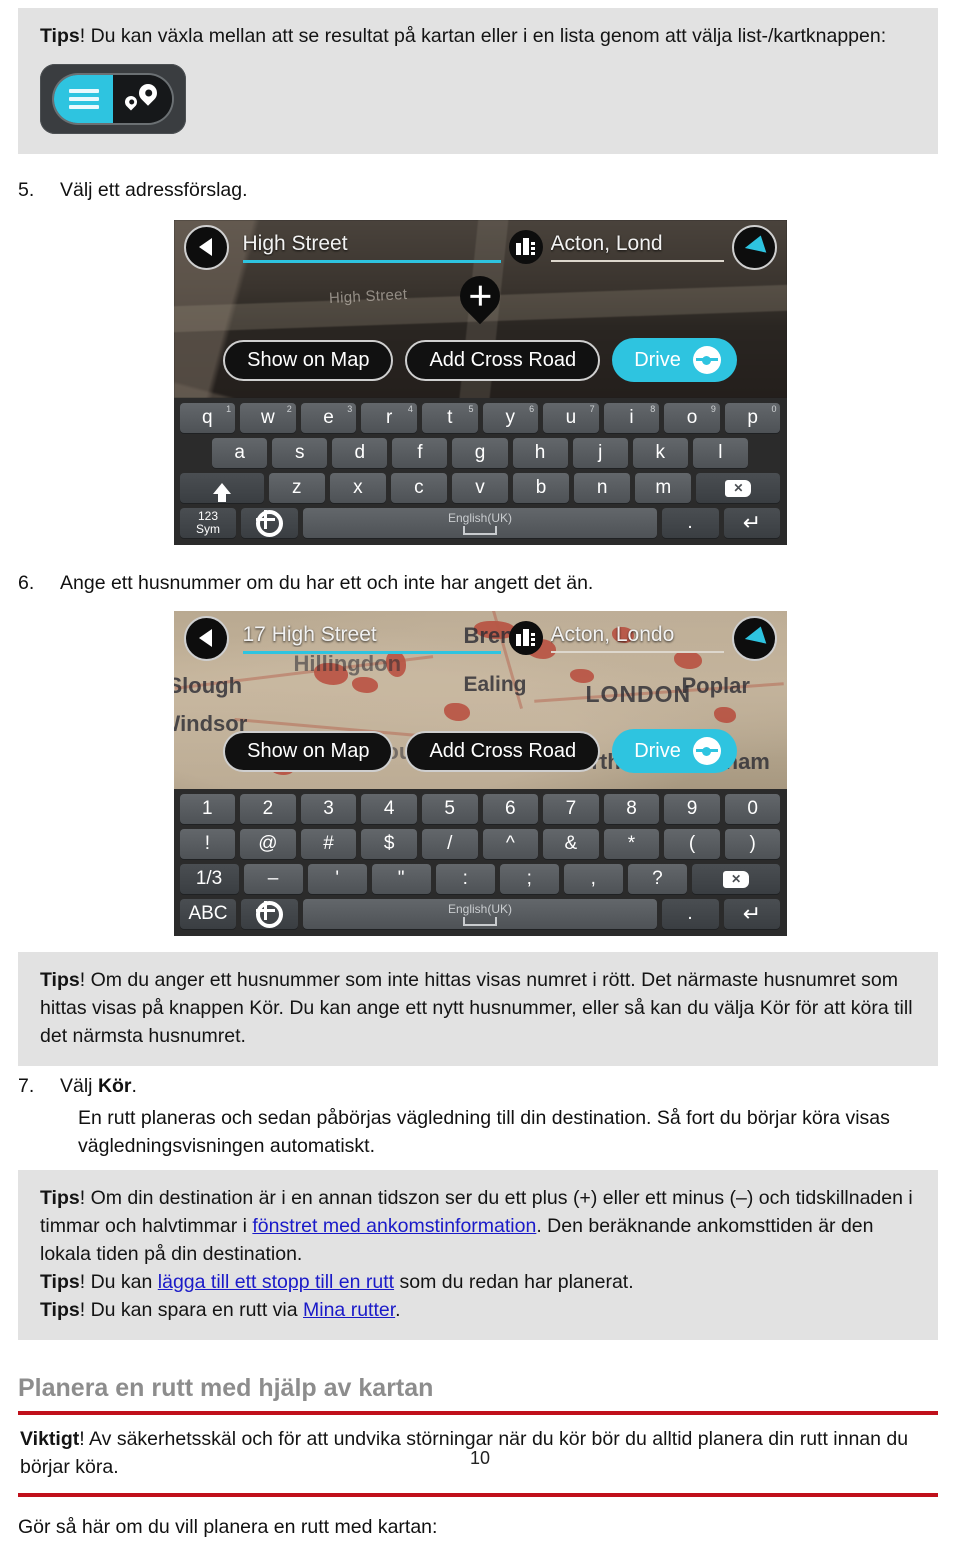 The height and width of the screenshot is (1541, 960). I want to click on key-ampersand: &, so click(571, 844).